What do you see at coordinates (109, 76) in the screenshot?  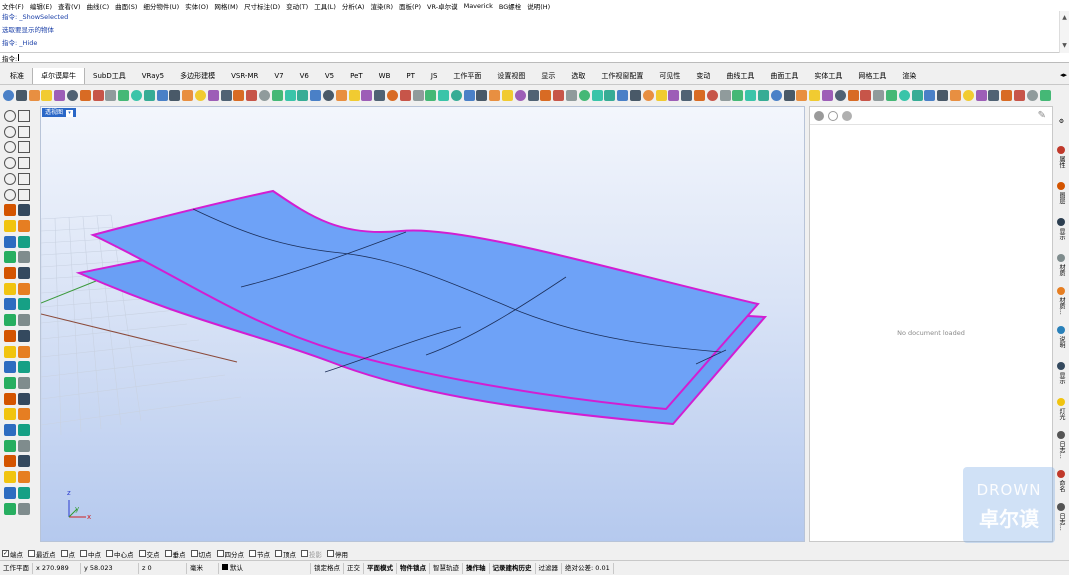 I see `toolbar-tab: SubD工具` at bounding box center [109, 76].